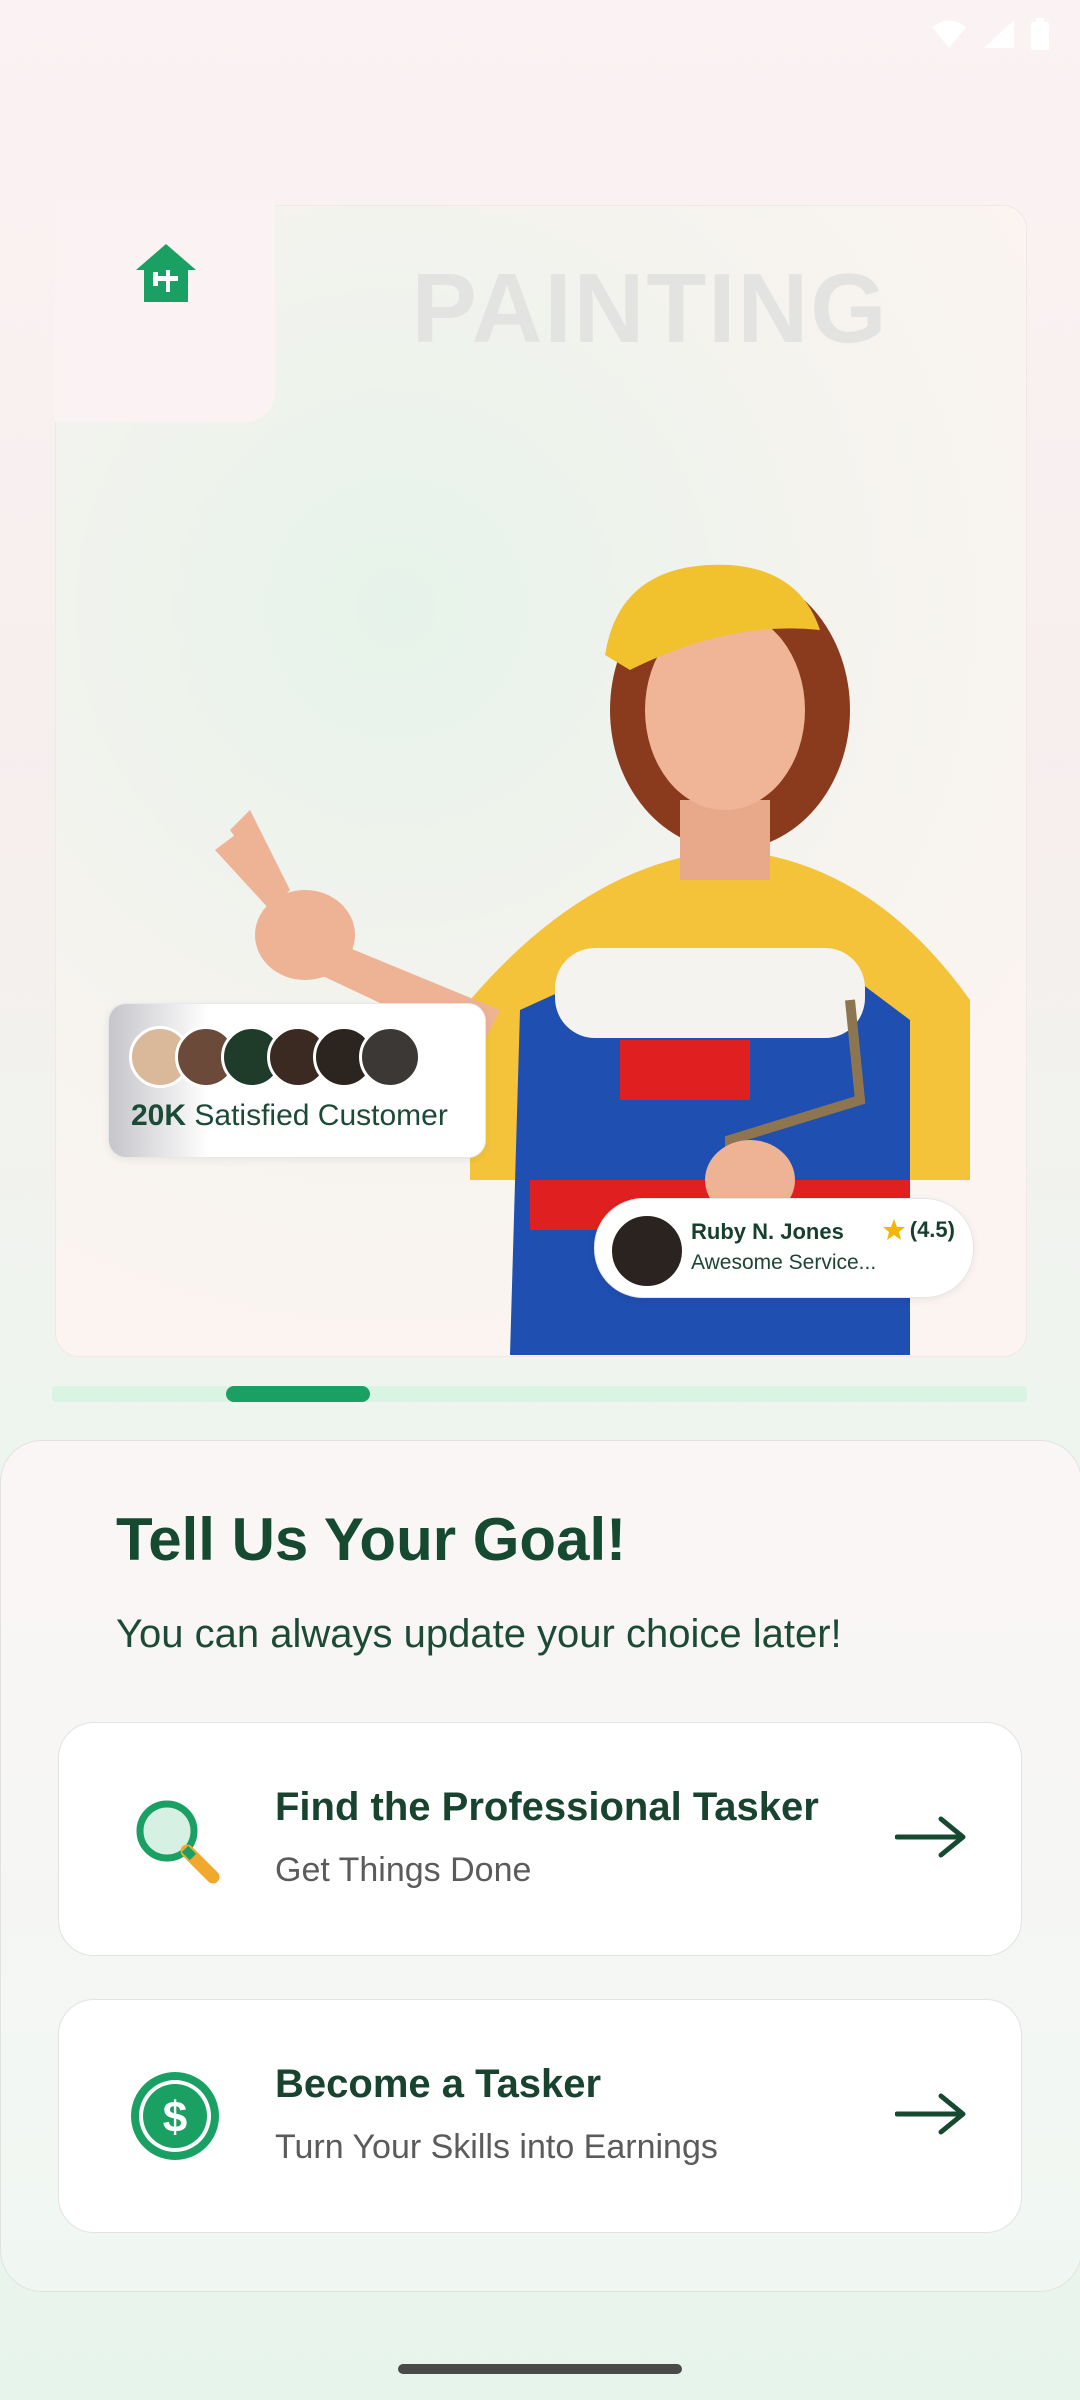 The image size is (1080, 2400). Describe the element at coordinates (321, 1115) in the screenshot. I see `customers-label: Satisfied Customer` at that location.